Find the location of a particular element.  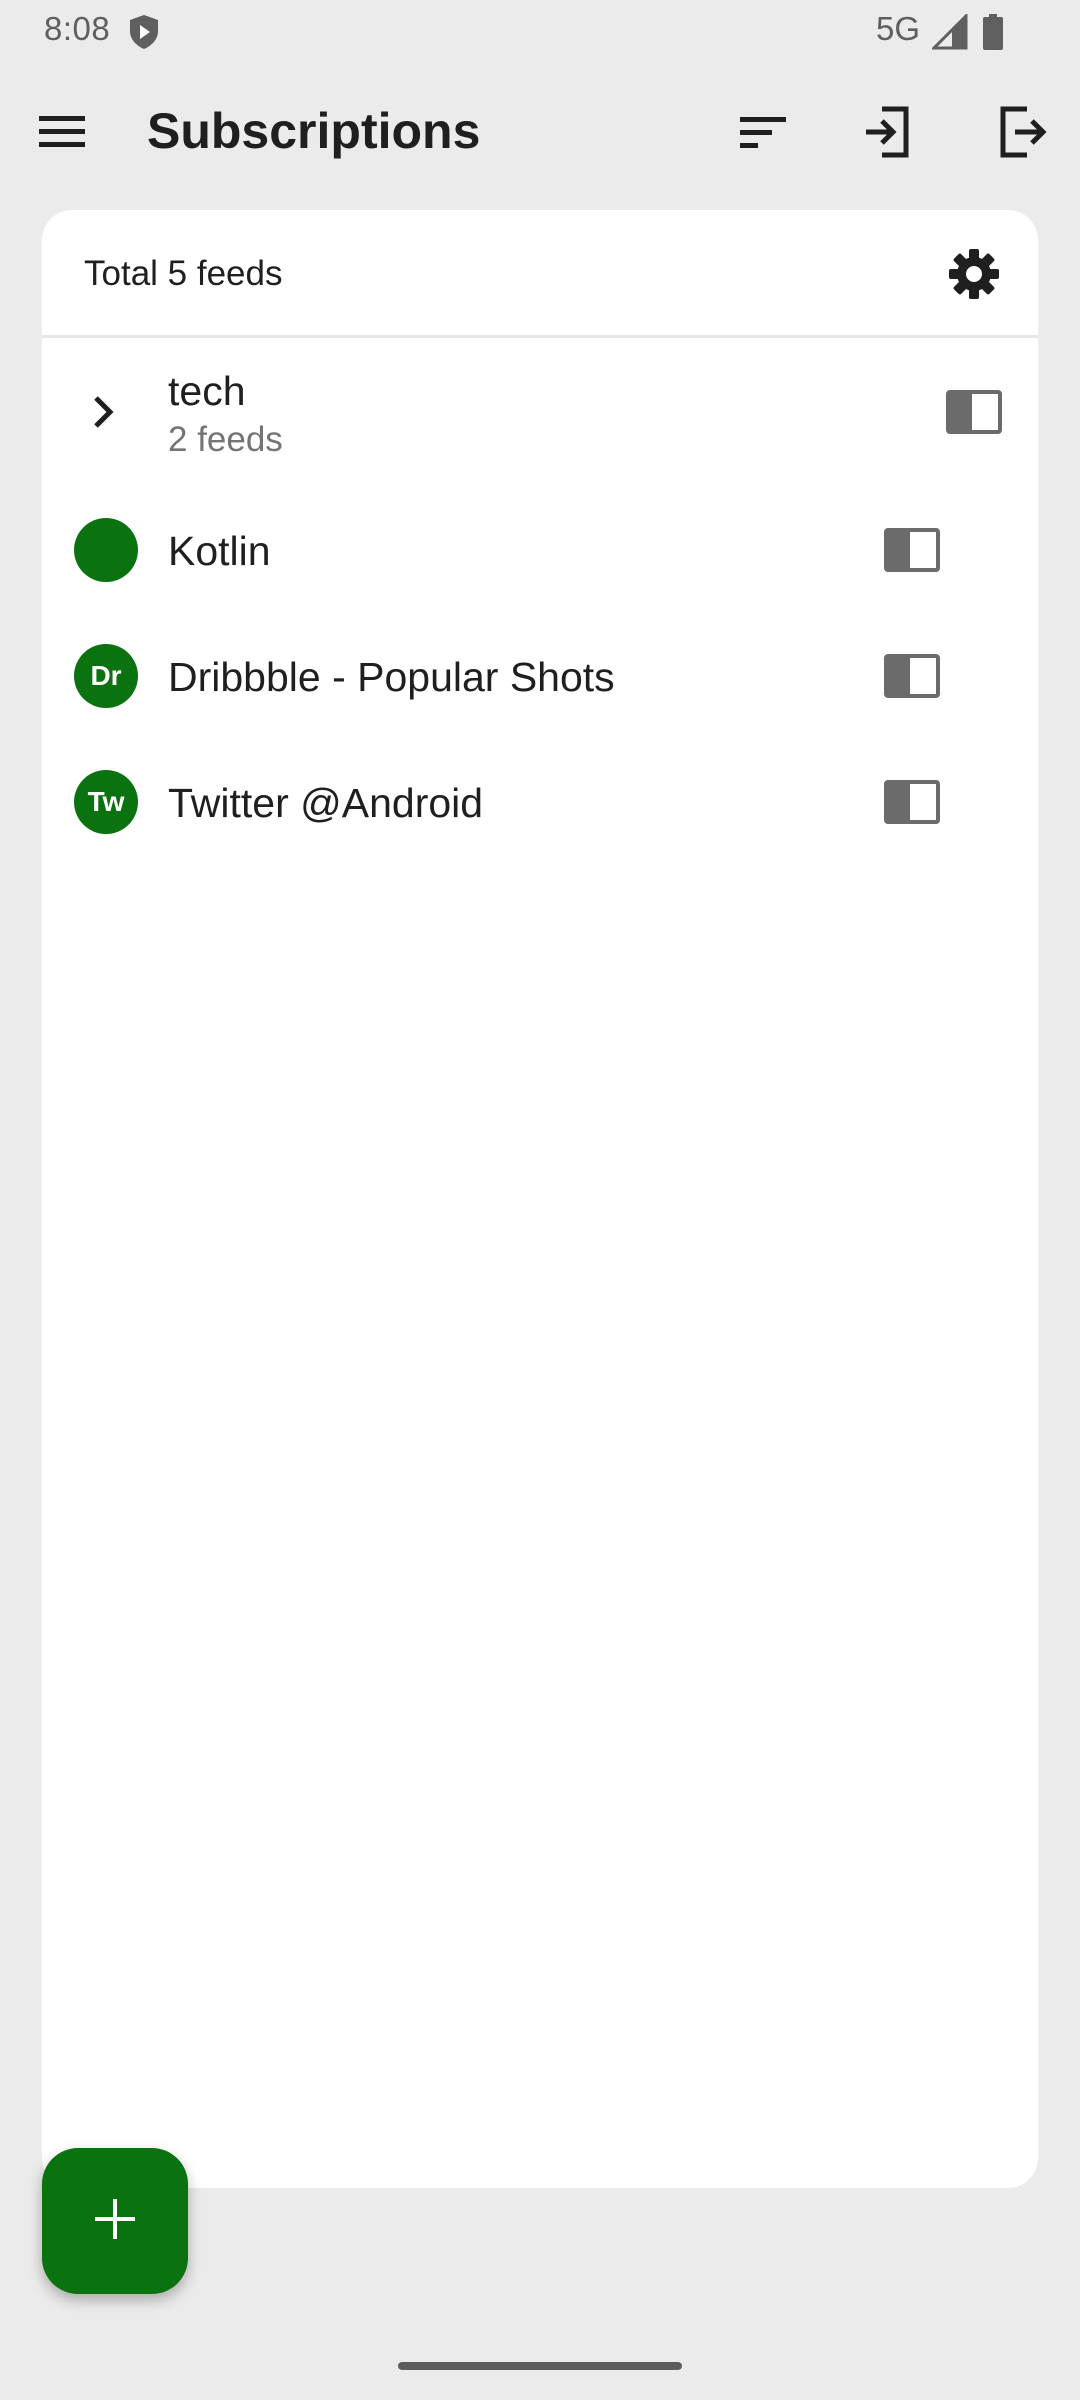

page-title: Subscriptions is located at coordinates (314, 131).